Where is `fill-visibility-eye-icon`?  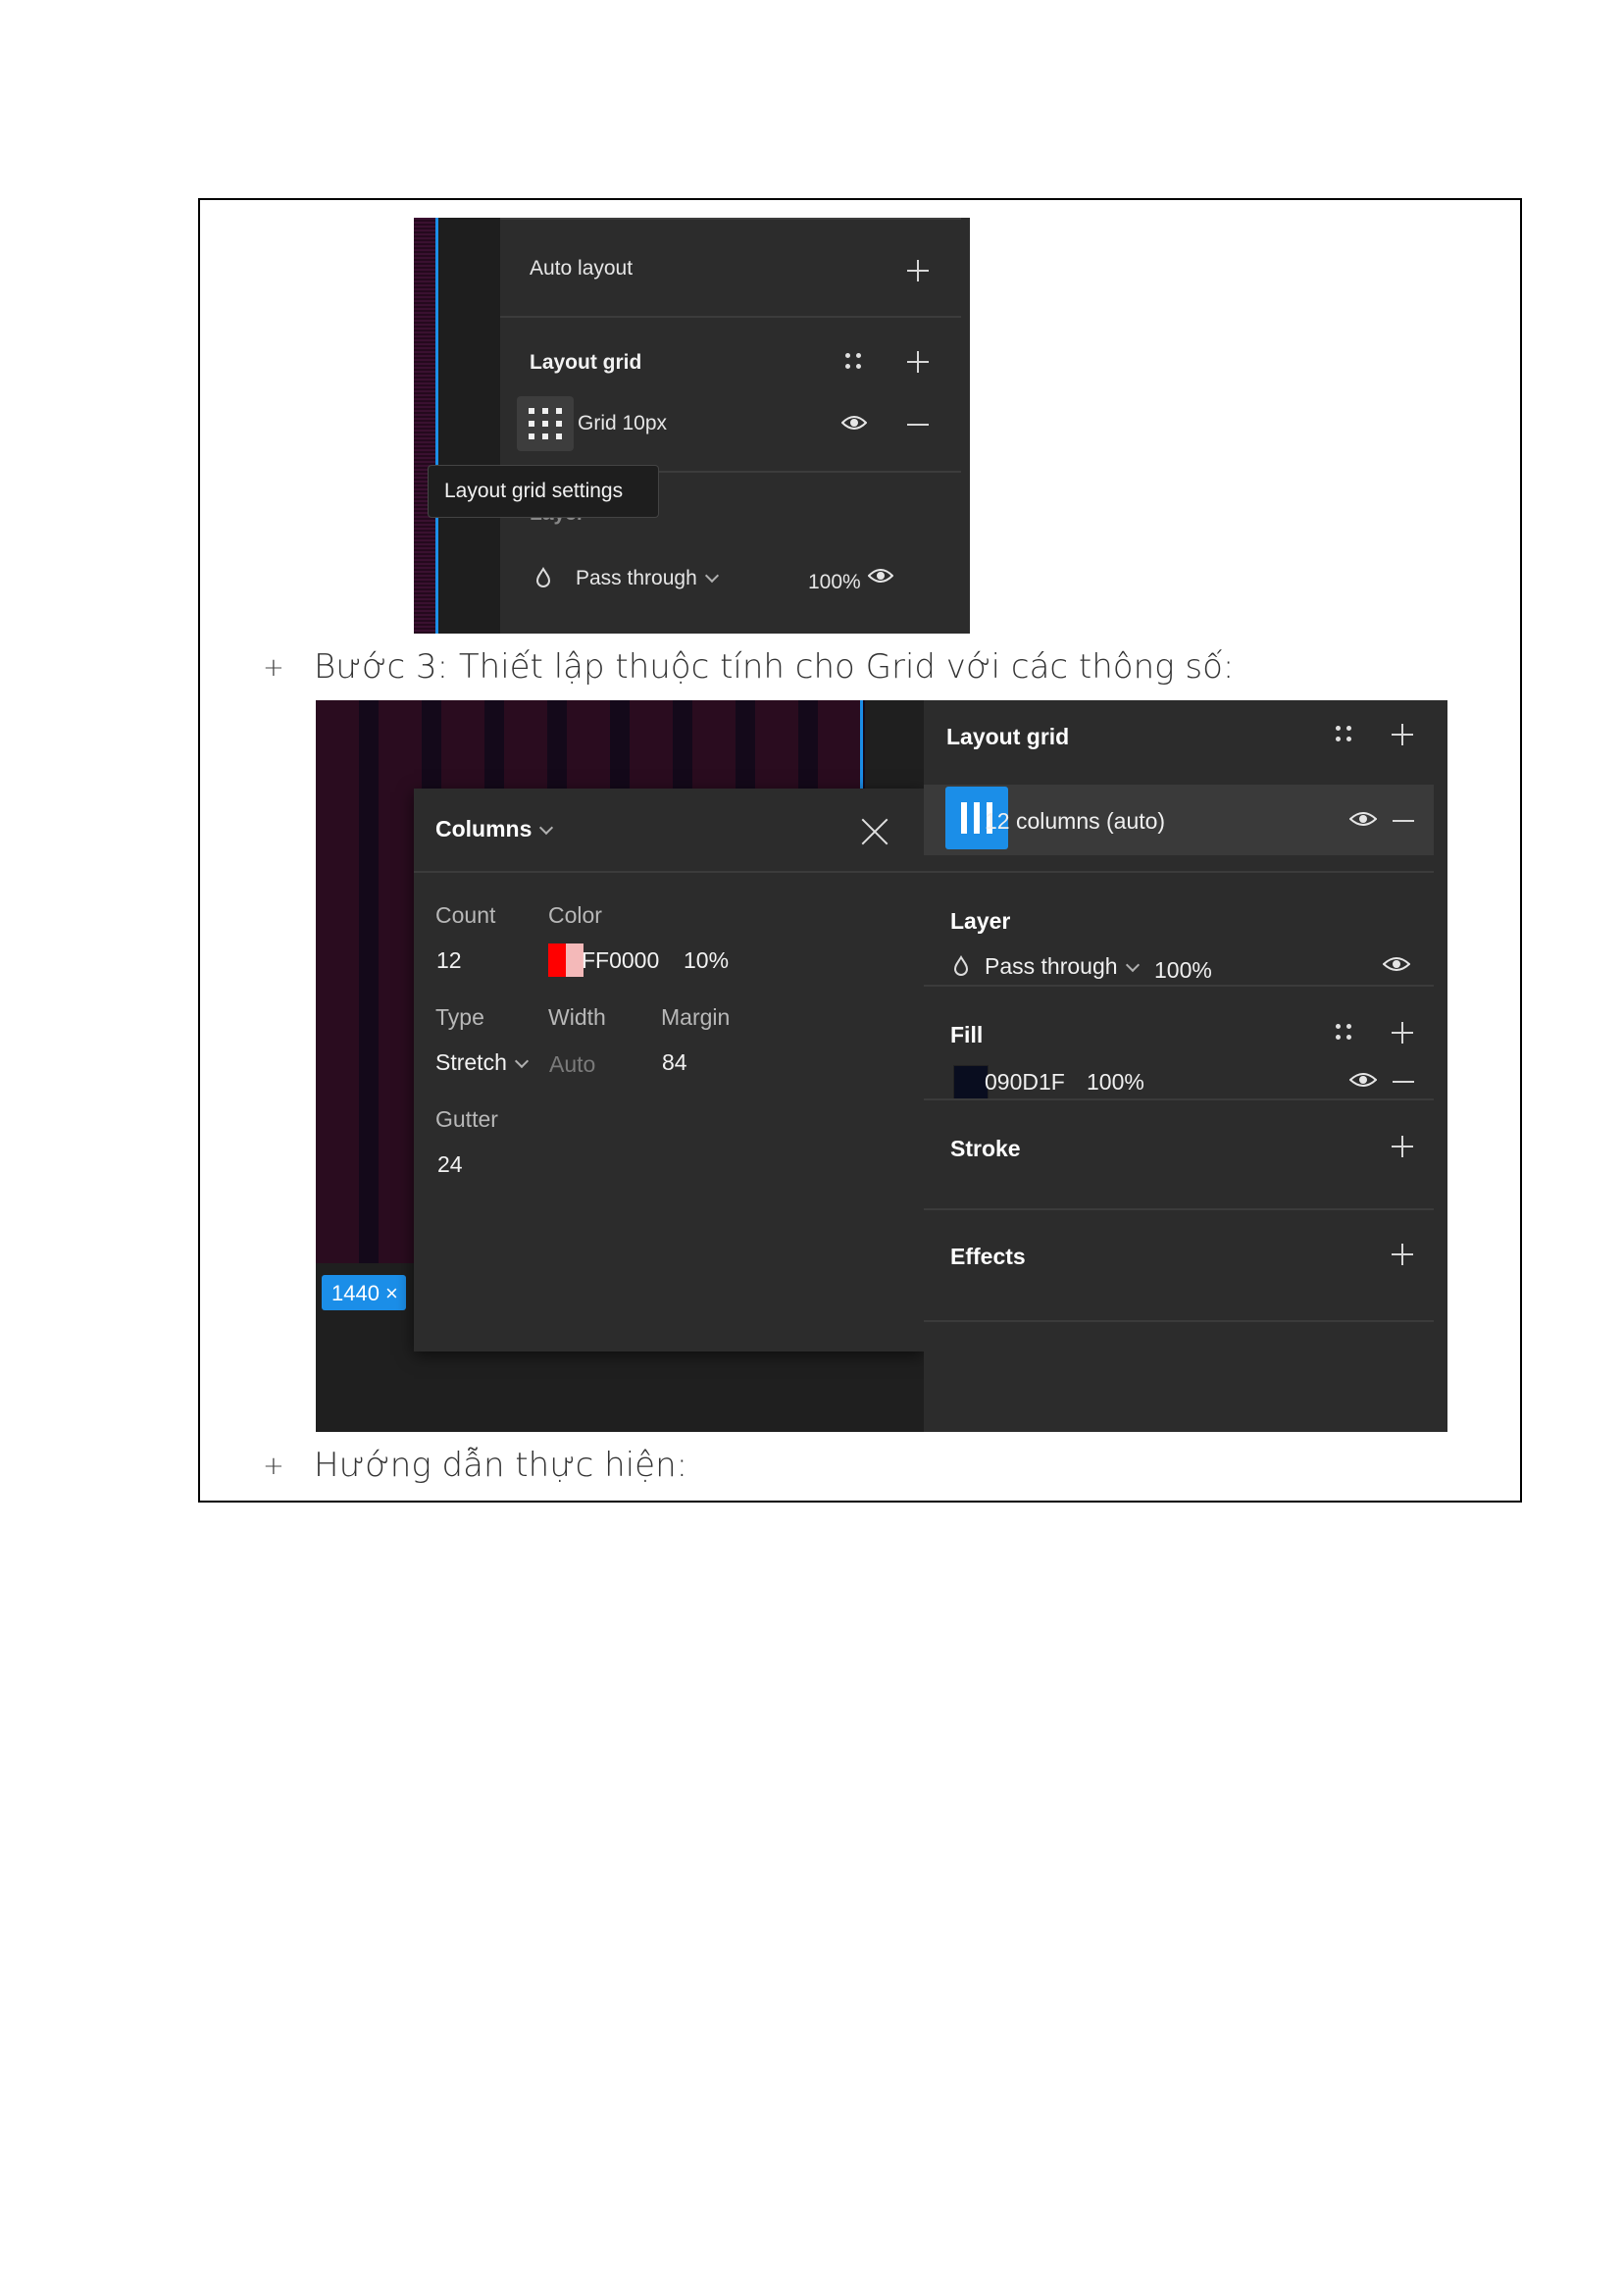
fill-visibility-eye-icon is located at coordinates (1363, 1080).